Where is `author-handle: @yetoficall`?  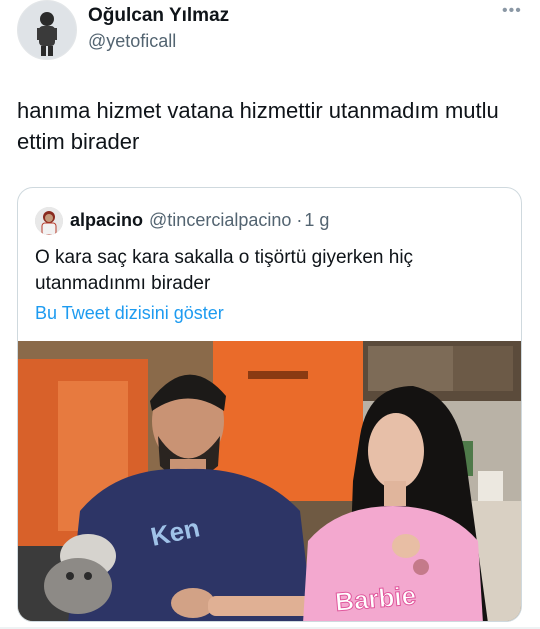 author-handle: @yetoficall is located at coordinates (132, 41).